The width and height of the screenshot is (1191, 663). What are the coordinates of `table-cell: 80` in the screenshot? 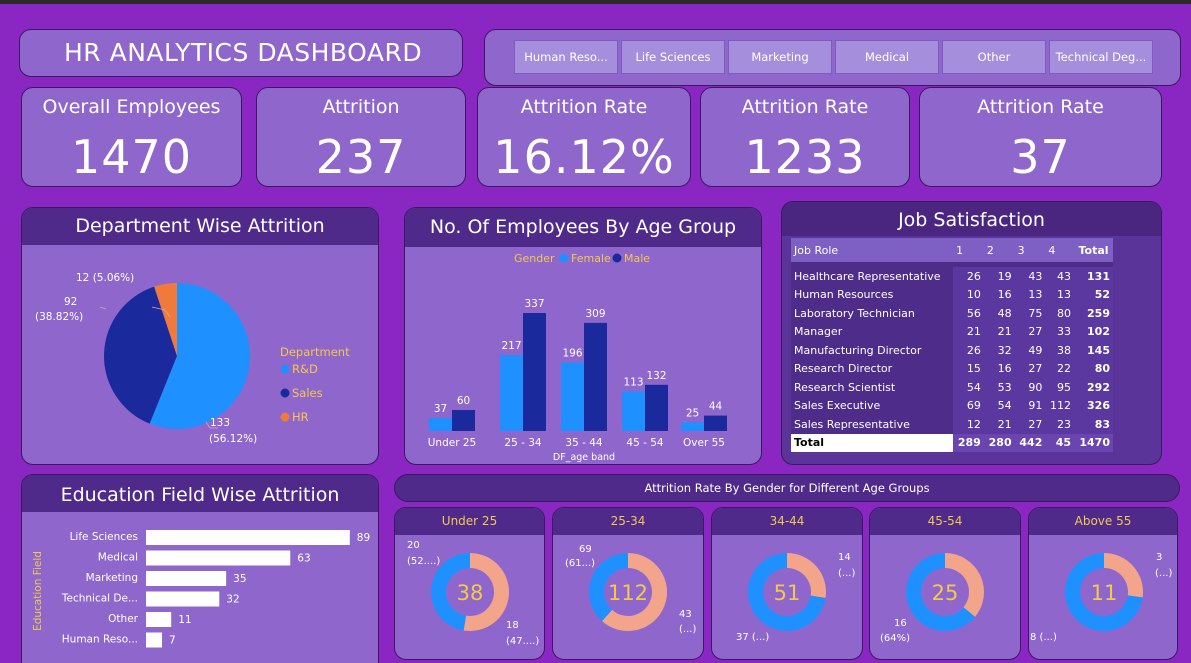 It's located at (1060, 313).